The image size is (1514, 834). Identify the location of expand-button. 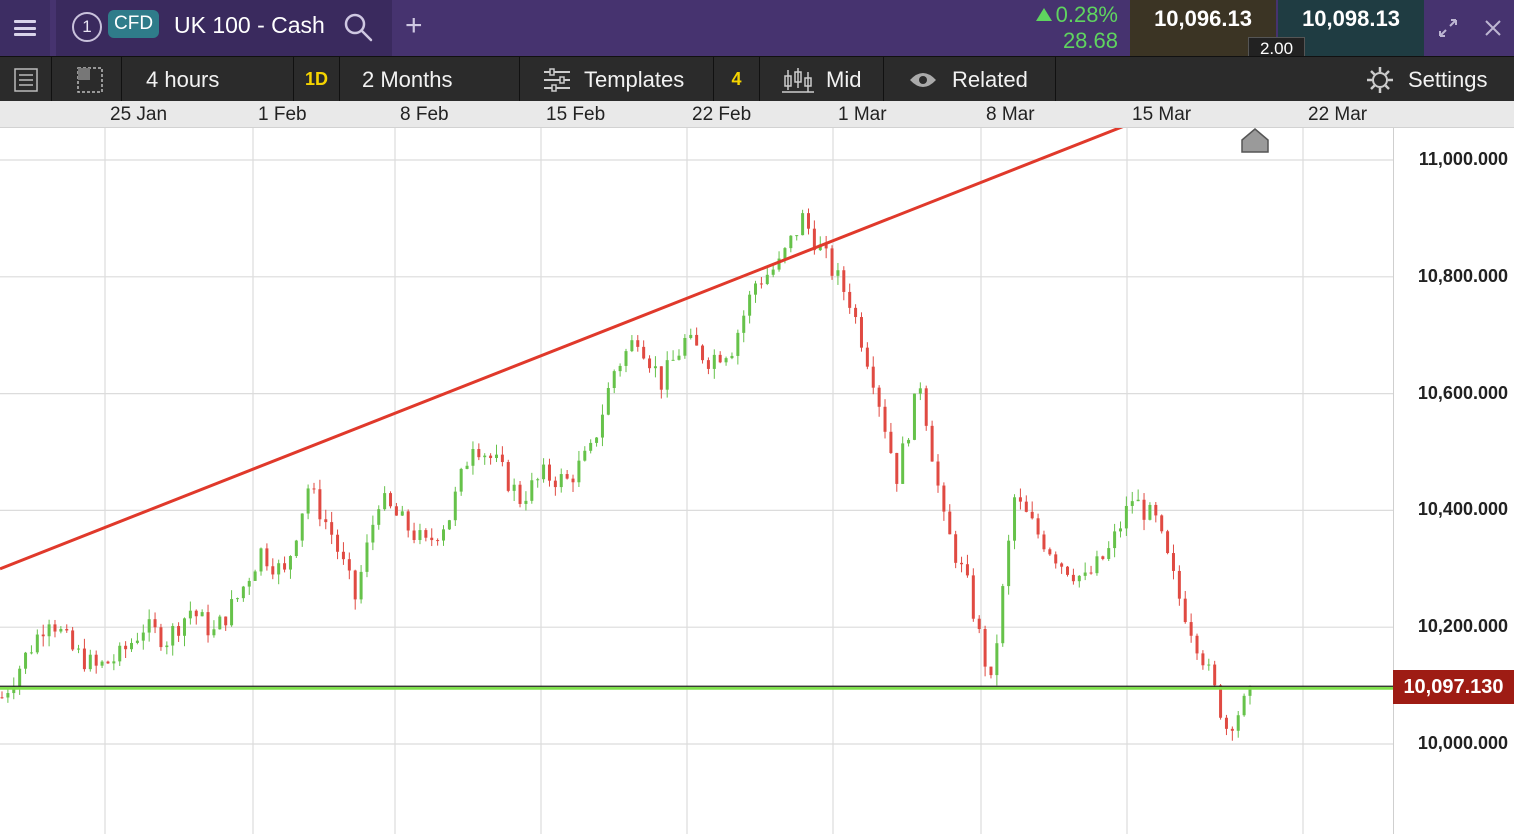
(1448, 28).